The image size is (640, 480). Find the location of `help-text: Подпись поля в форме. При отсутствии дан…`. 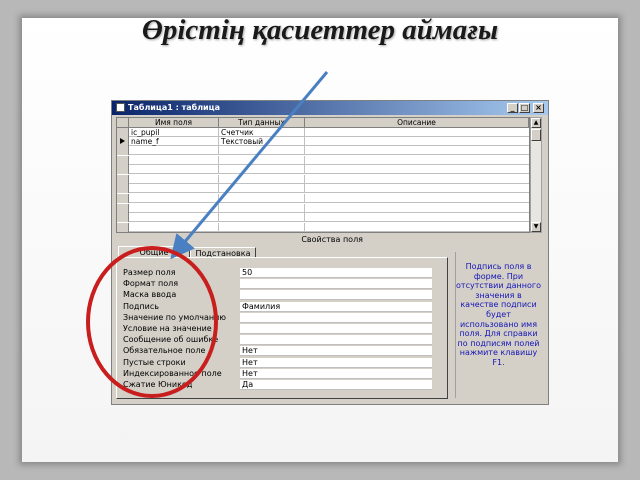

help-text: Подпись поля в форме. При отсутствии дан… is located at coordinates (498, 325).